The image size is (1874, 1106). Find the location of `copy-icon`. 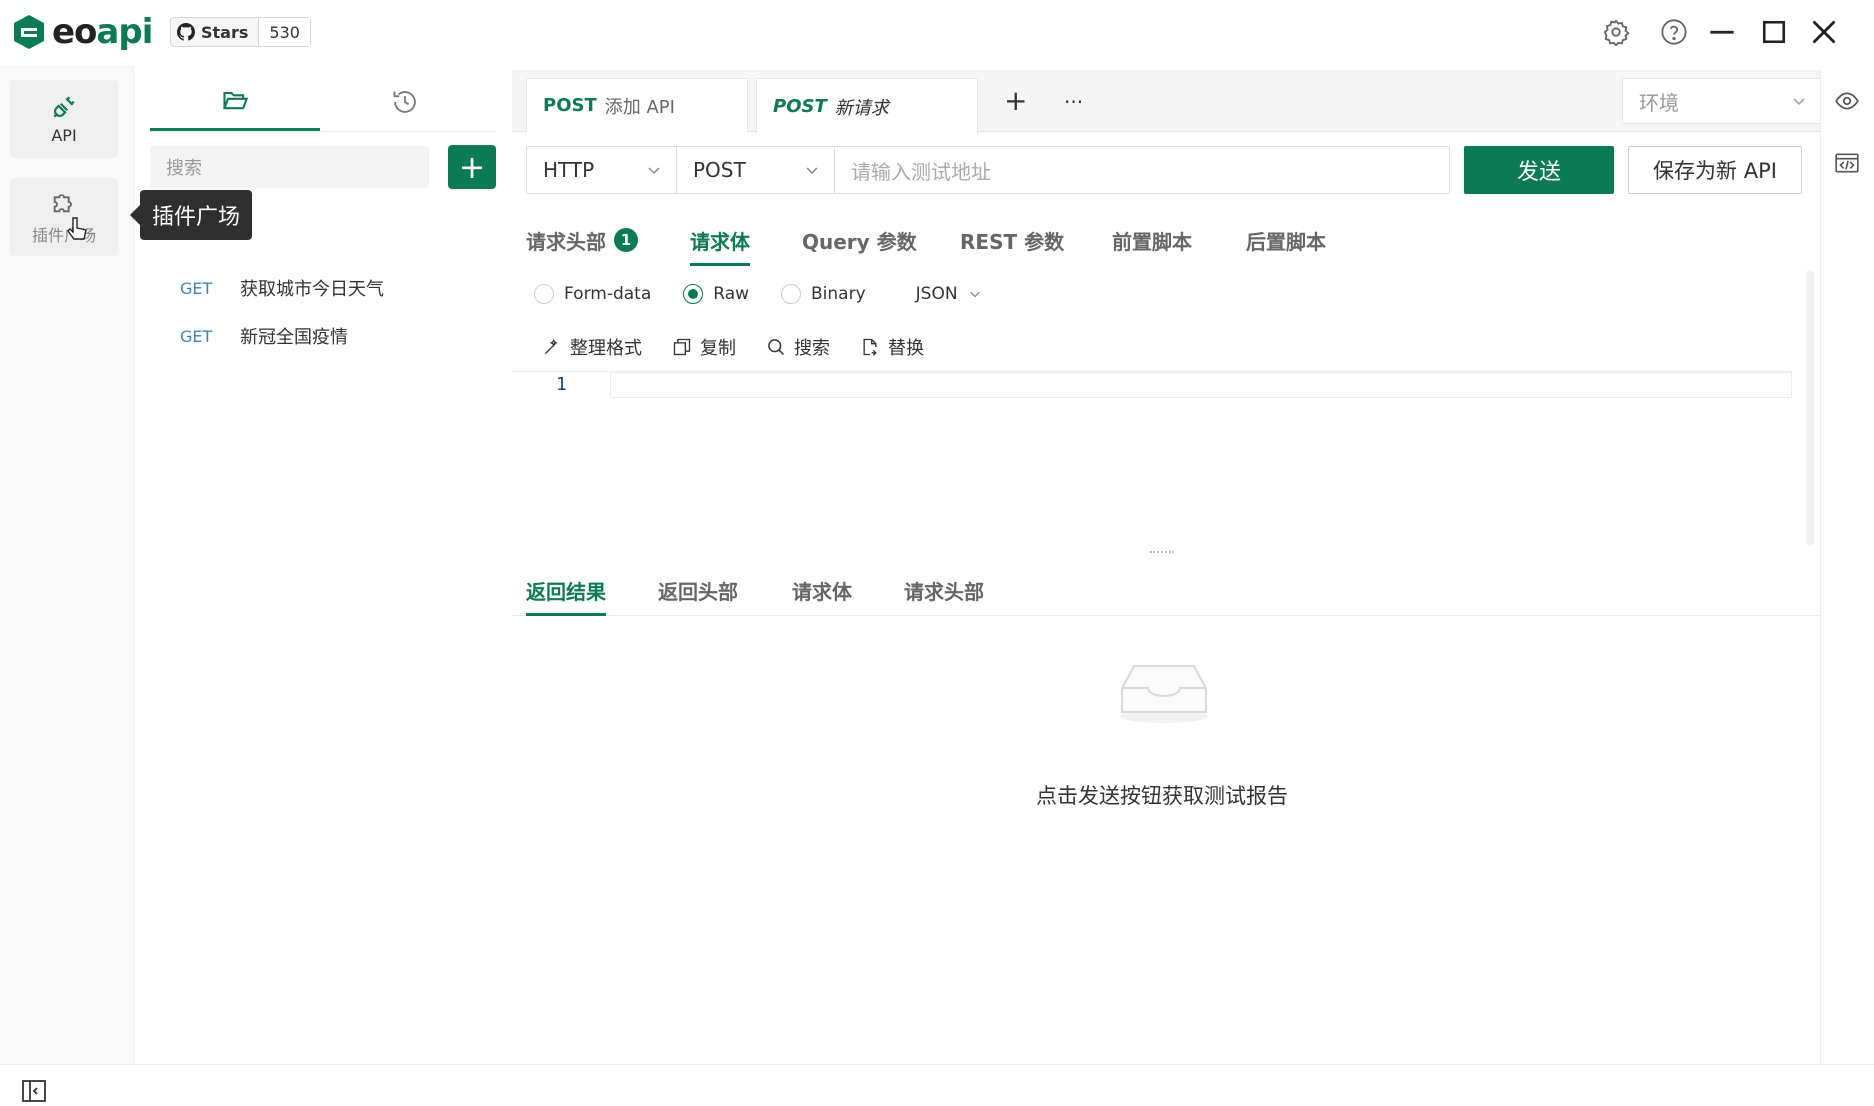

copy-icon is located at coordinates (682, 346).